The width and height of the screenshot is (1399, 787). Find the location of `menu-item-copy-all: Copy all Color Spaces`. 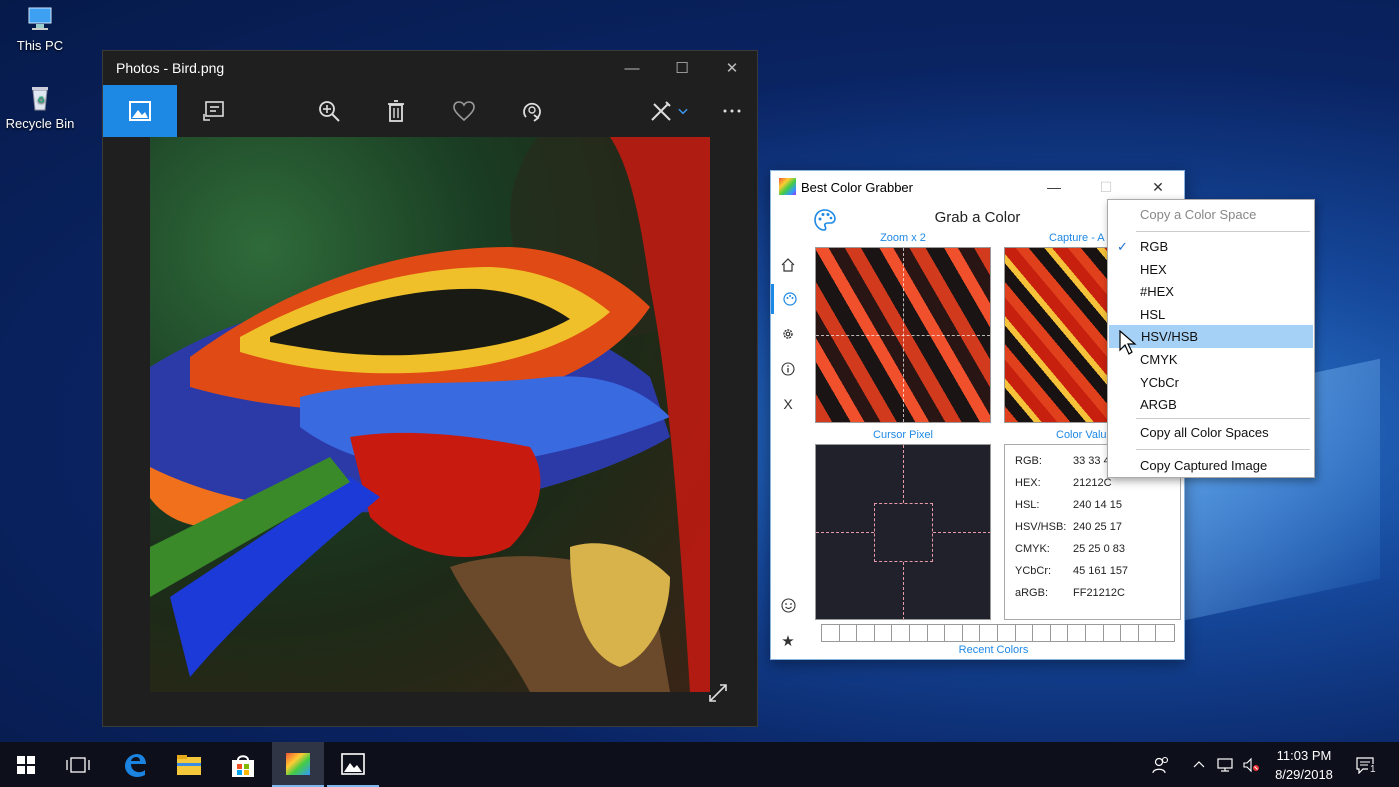

menu-item-copy-all: Copy all Color Spaces is located at coordinates (1211, 432).